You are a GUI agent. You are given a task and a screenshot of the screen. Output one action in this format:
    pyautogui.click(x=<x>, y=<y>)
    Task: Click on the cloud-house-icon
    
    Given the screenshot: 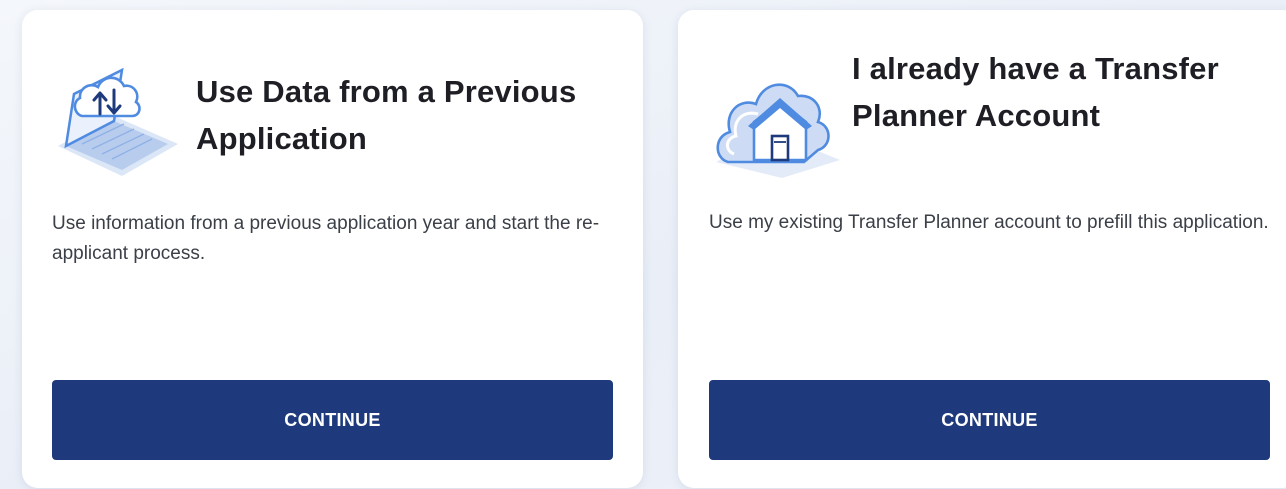 What is the action you would take?
    pyautogui.click(x=778, y=115)
    